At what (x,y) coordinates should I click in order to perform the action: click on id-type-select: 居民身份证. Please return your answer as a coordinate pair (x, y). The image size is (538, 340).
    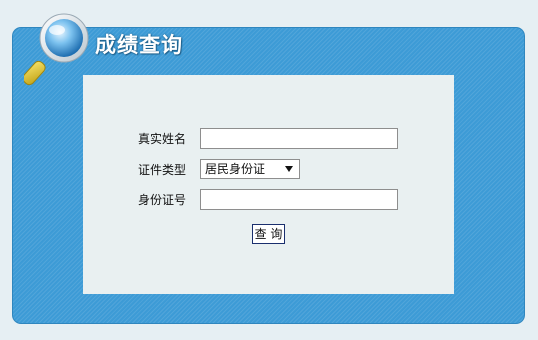
    Looking at the image, I should click on (250, 169).